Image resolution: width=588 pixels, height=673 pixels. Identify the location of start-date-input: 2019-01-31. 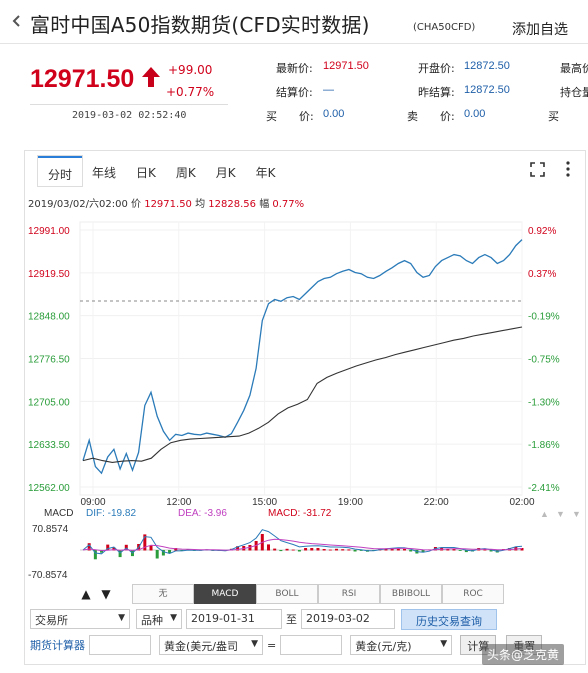
(234, 619).